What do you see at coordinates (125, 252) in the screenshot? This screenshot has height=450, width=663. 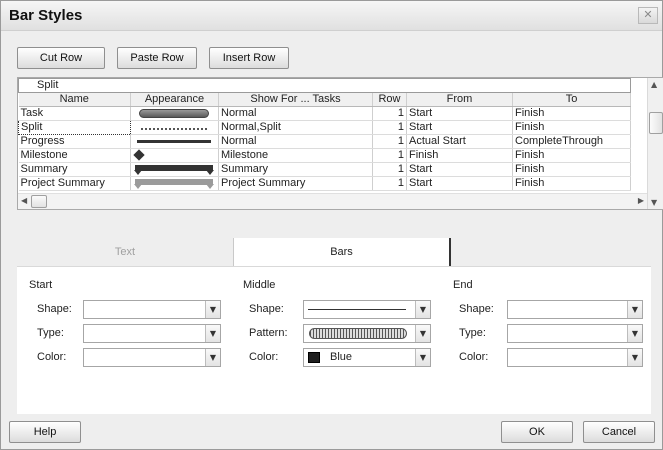 I see `tab-text: Text` at bounding box center [125, 252].